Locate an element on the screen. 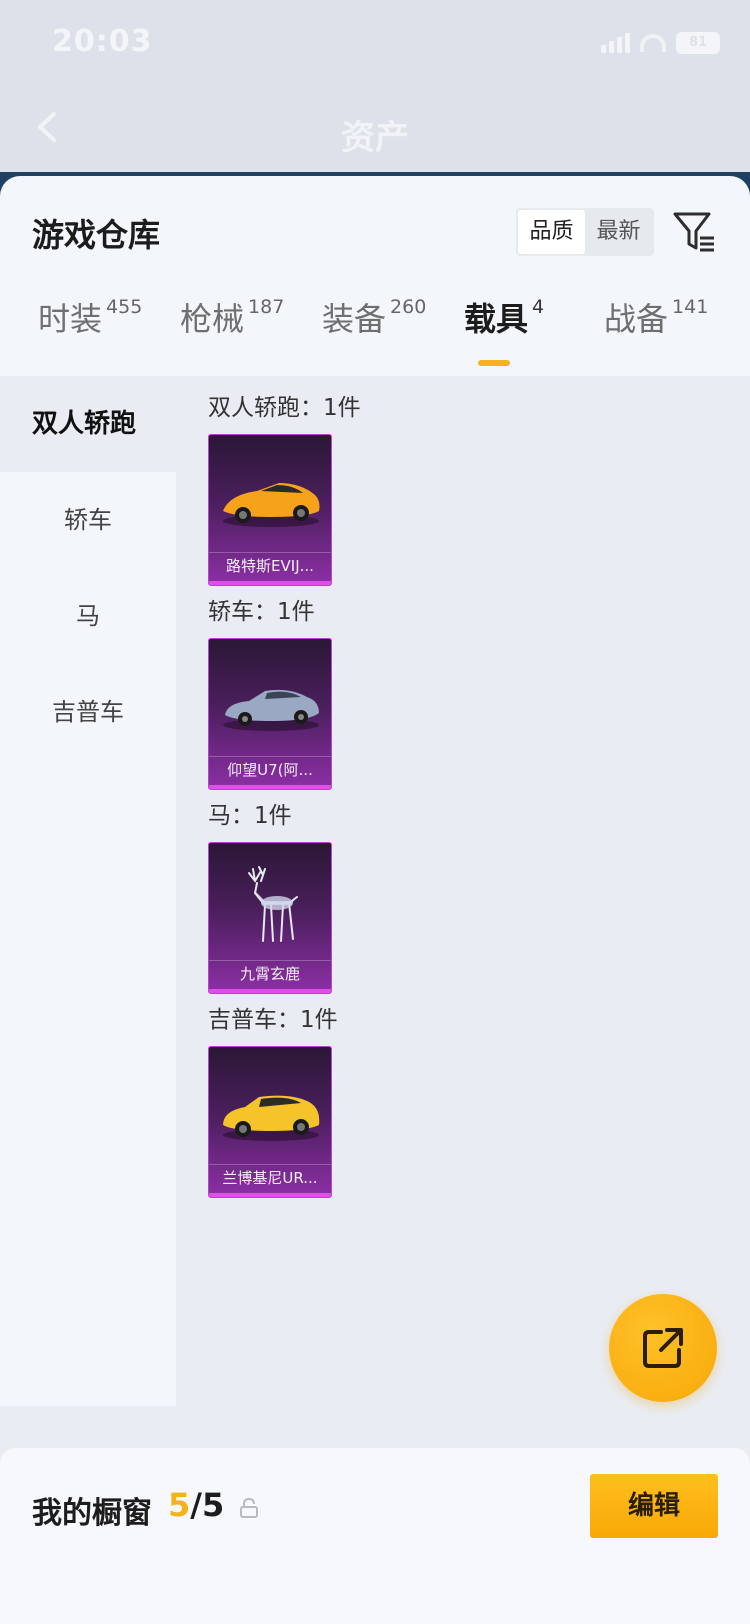  sort-option-newest: 最新 is located at coordinates (618, 232).